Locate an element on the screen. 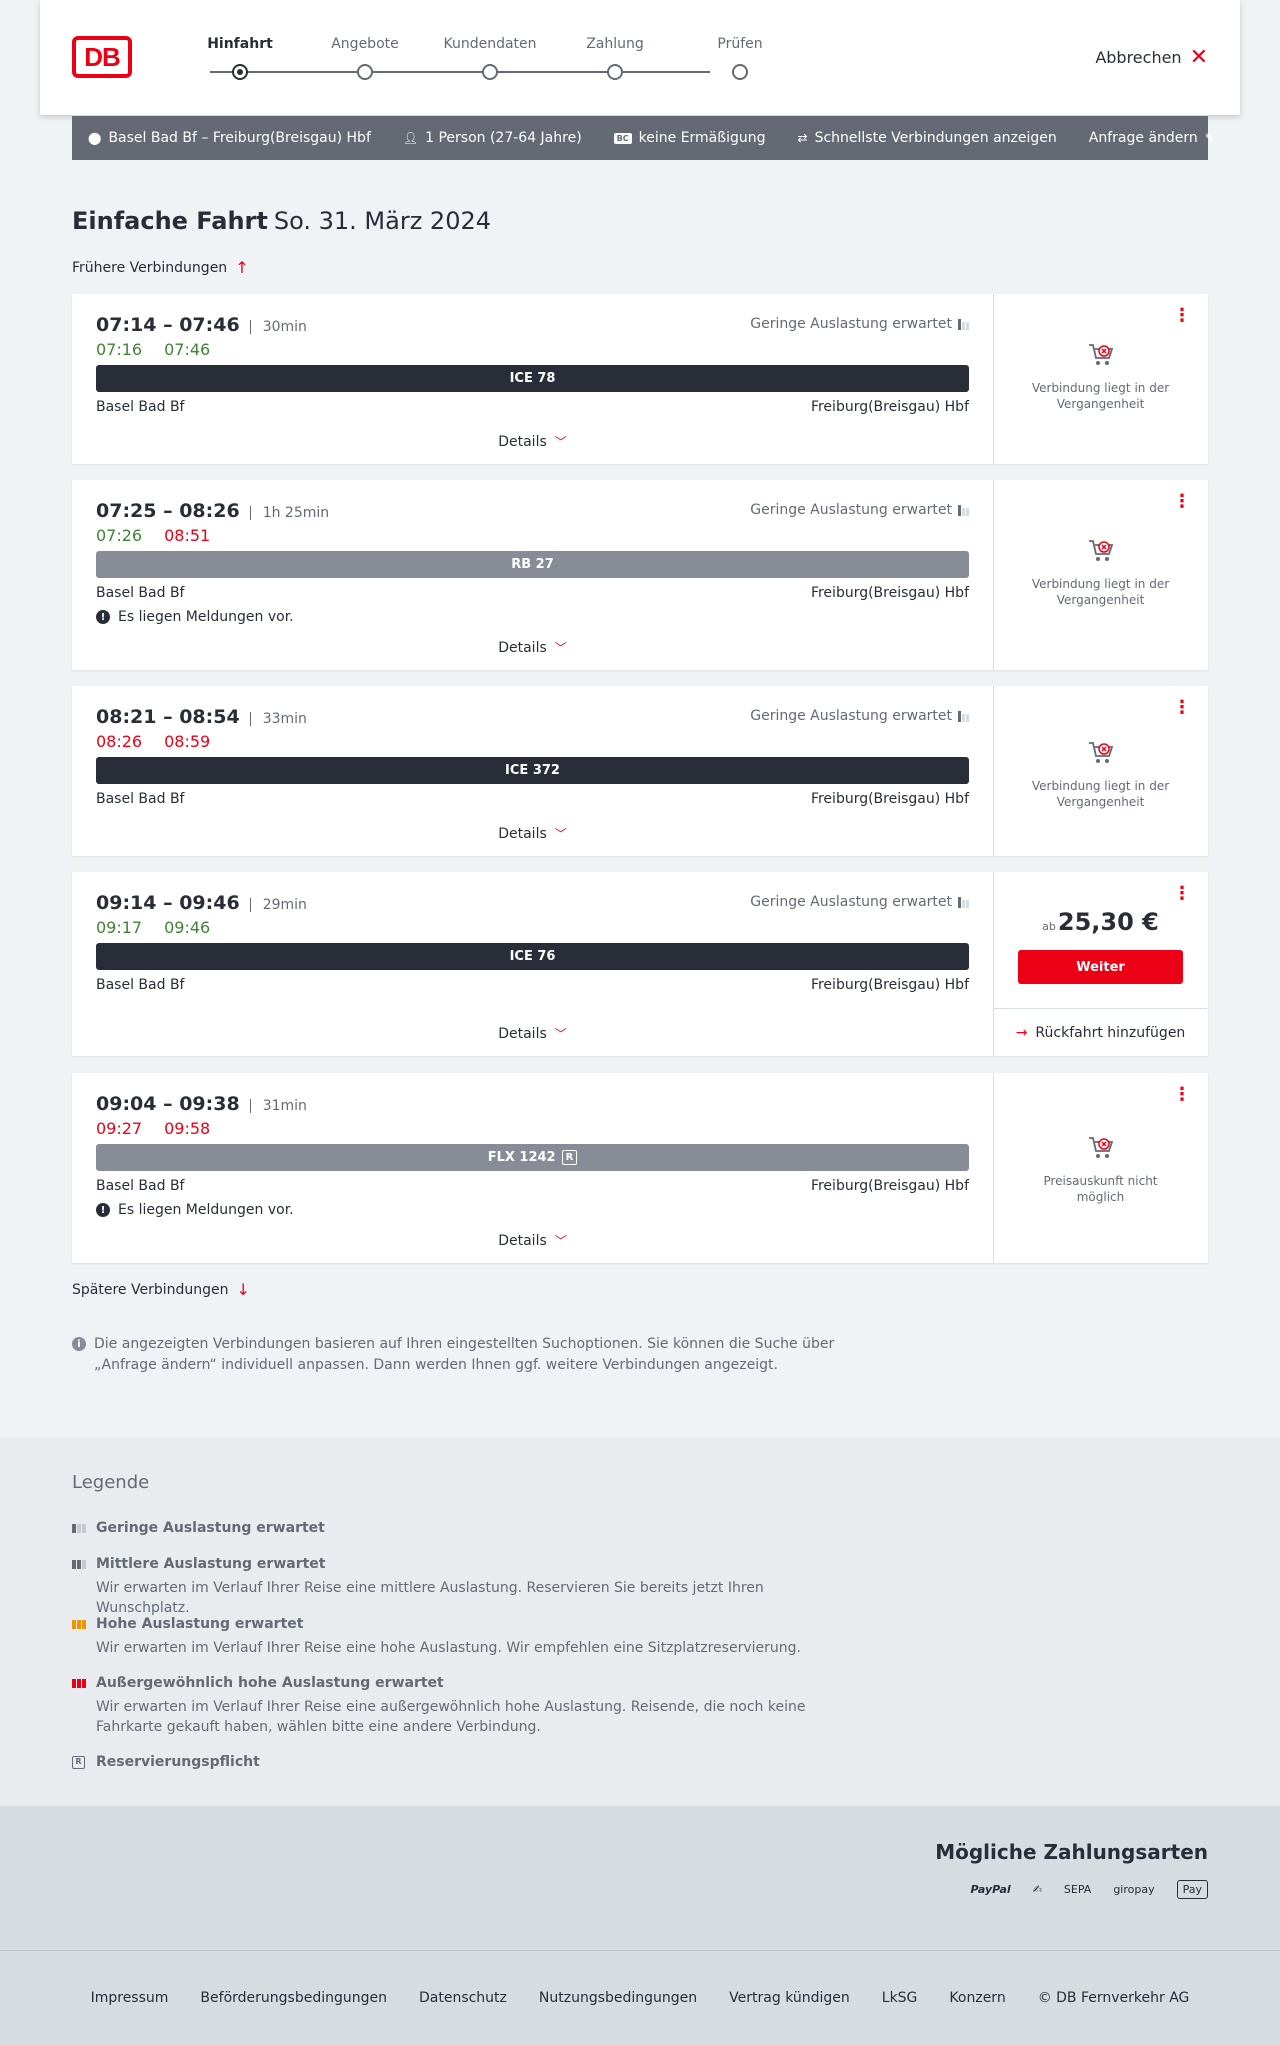 This screenshot has height=2045, width=1280. planned-times: 09:14 – 09:46 is located at coordinates (168, 903).